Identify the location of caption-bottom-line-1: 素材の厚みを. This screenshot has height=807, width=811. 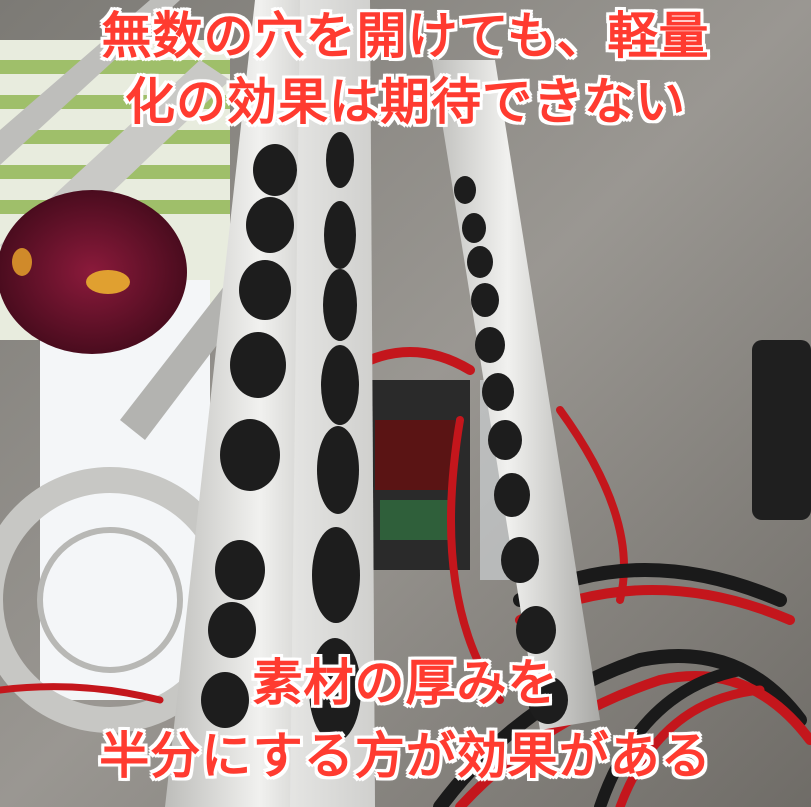
(405, 683).